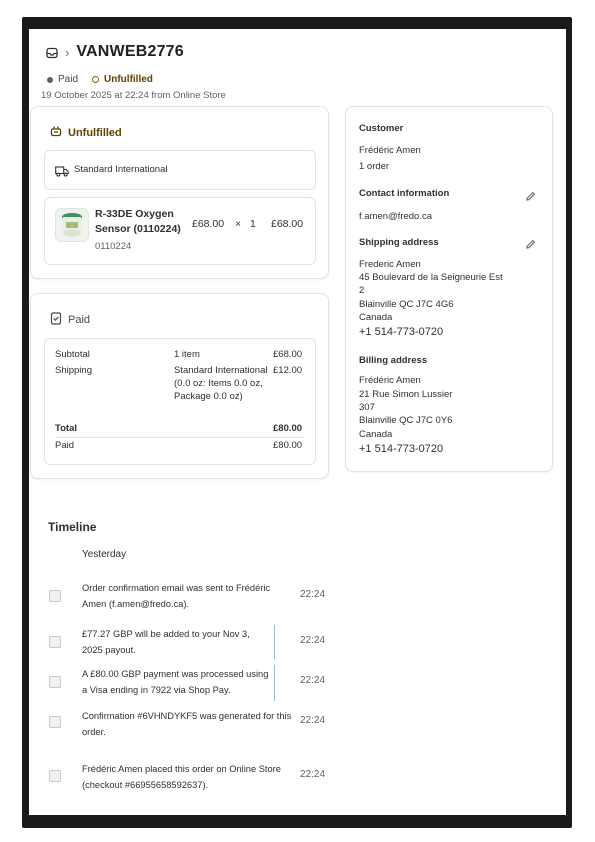  What do you see at coordinates (79, 320) in the screenshot?
I see `payment-title-label: Paid` at bounding box center [79, 320].